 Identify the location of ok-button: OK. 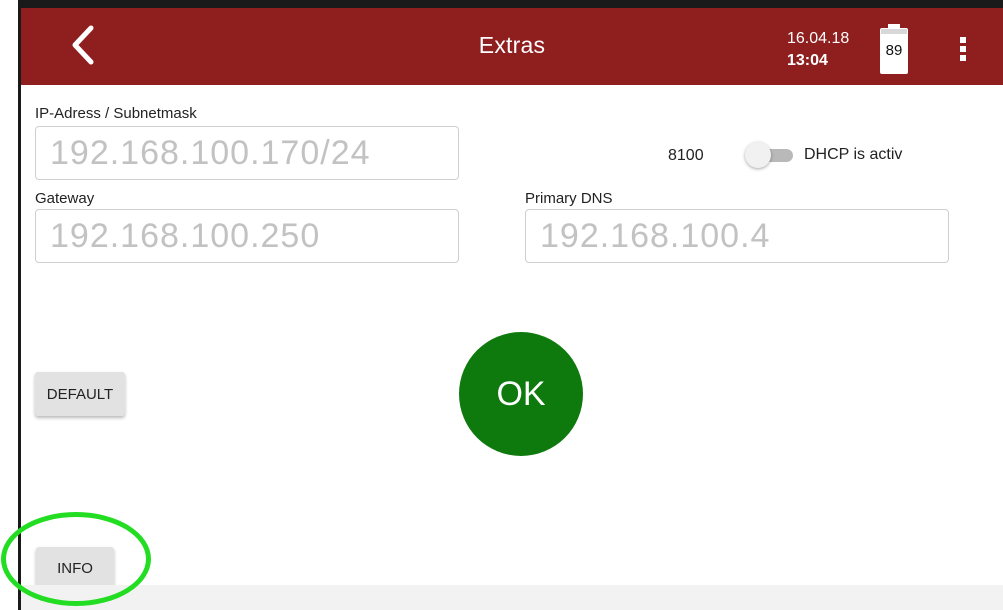
(521, 394).